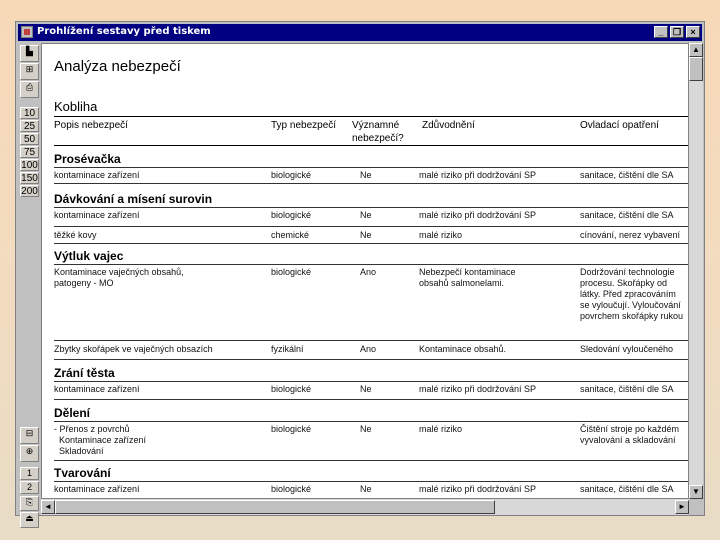 This screenshot has height=540, width=720. Describe the element at coordinates (29, 178) in the screenshot. I see `zoom-150-button: 150` at that location.